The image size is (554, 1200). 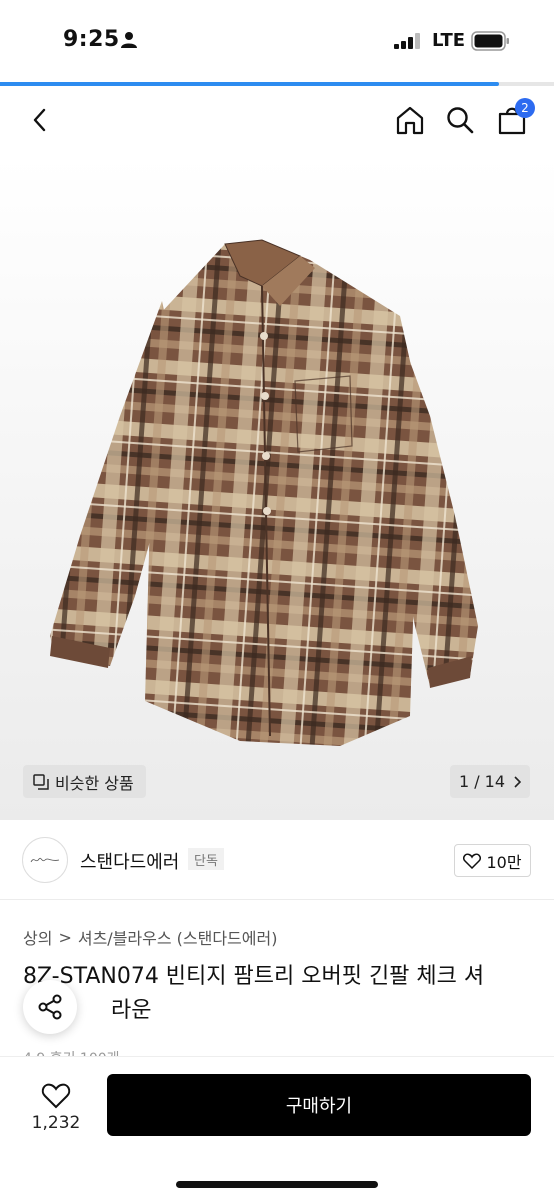 I want to click on product-title: 8Z-STAN074 빈티지 팜트리 오버핏 긴팔 체크 셔 라운, so click(x=275, y=994).